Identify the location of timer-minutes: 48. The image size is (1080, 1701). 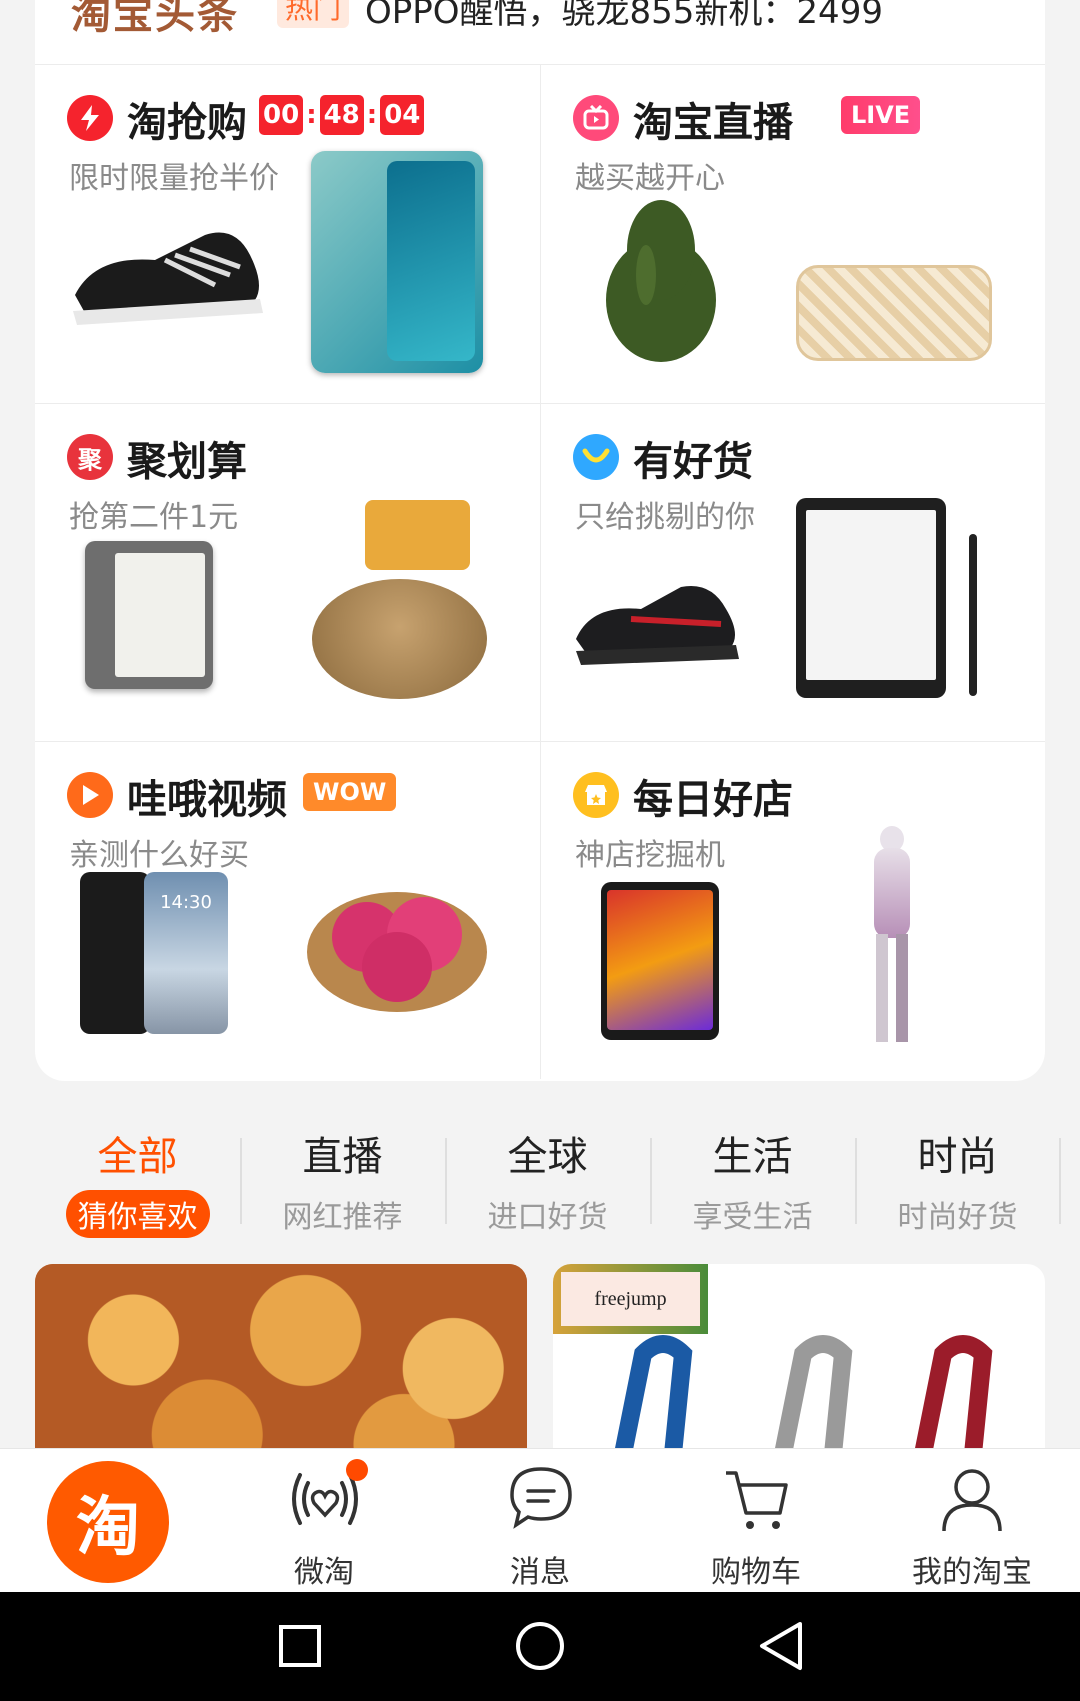
(341, 115).